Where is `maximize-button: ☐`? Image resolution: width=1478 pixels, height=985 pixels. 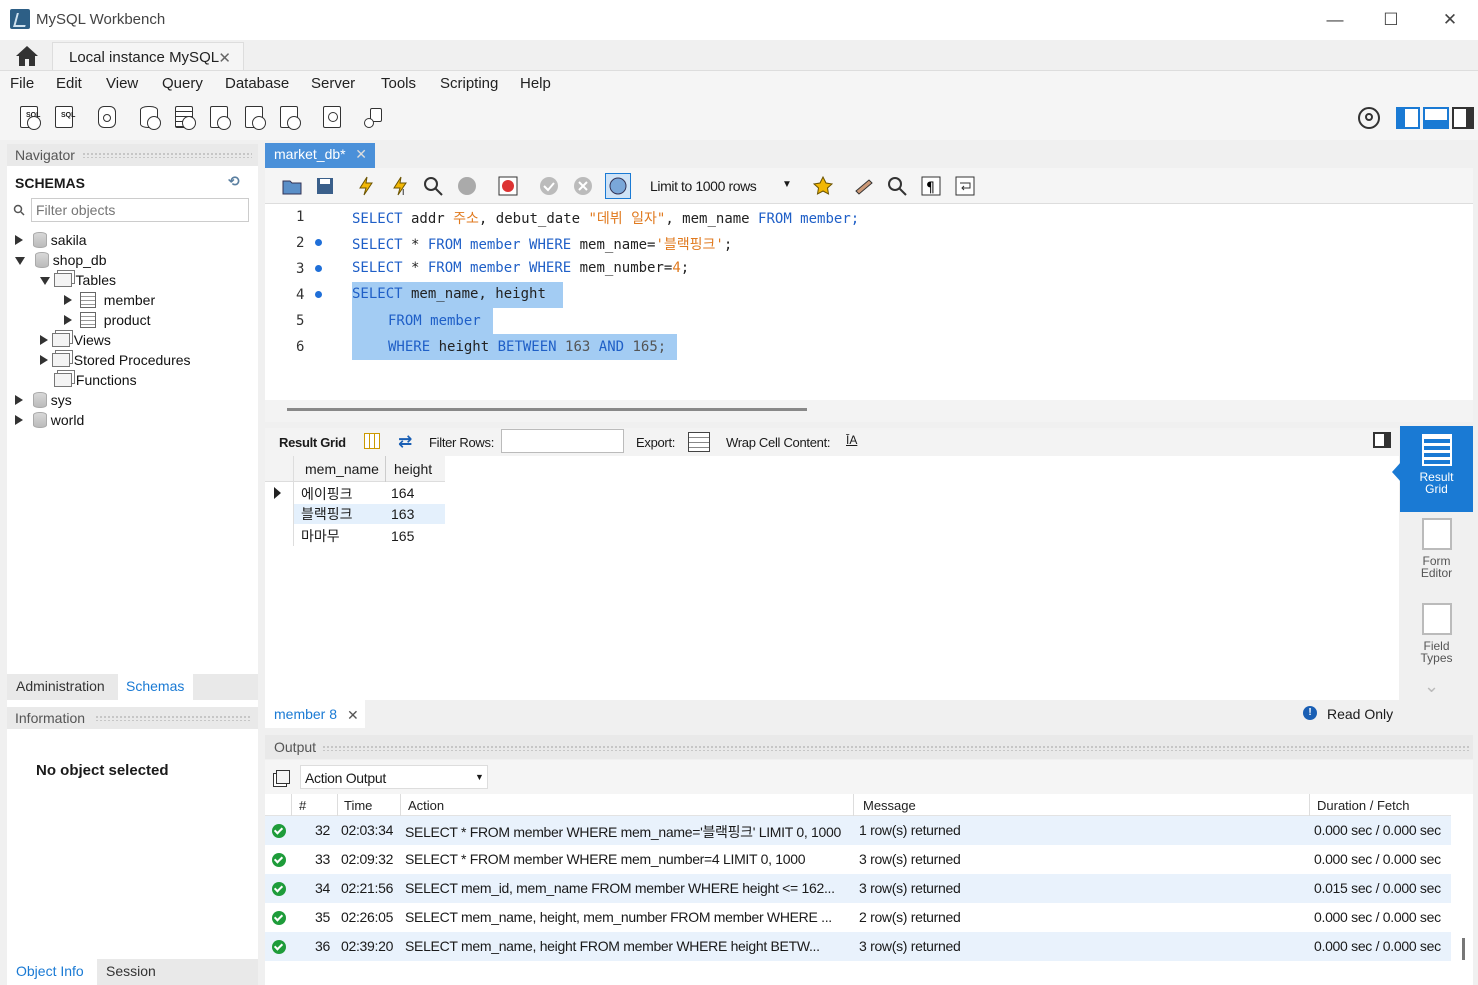
maximize-button: ☐ is located at coordinates (1391, 20).